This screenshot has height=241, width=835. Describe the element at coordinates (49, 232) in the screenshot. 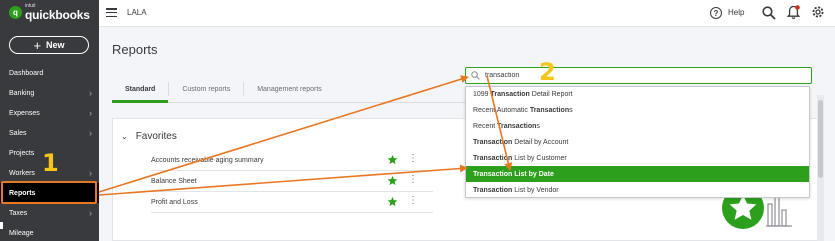

I see `sidebar-item-mileage: Mileage` at that location.